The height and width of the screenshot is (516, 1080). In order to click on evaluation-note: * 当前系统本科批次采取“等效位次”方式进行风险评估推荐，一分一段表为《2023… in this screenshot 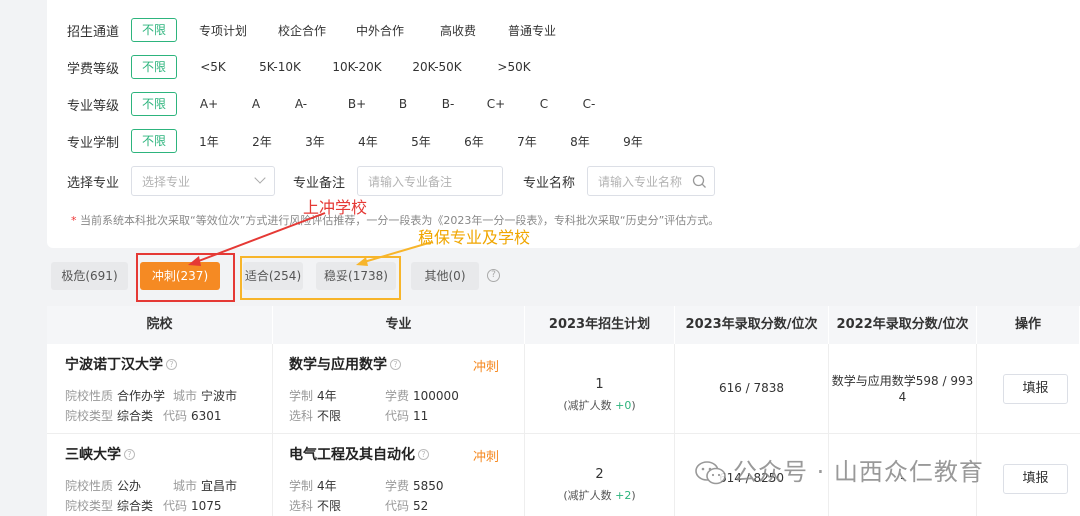, I will do `click(395, 220)`.